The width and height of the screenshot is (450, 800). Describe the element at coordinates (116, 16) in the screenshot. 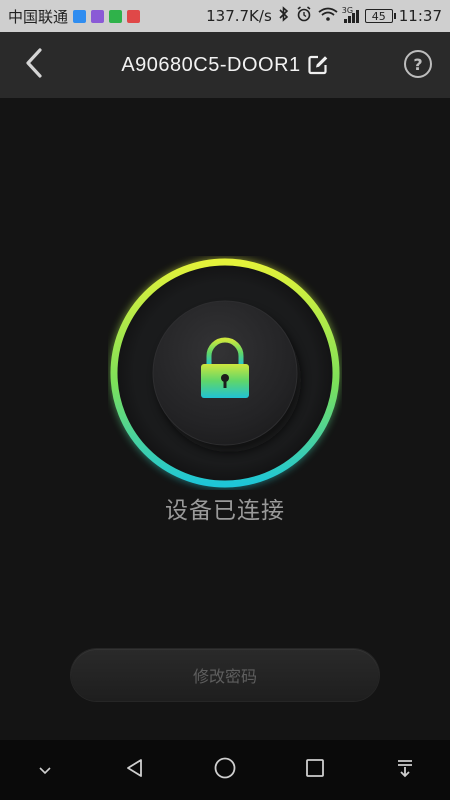

I see `wechat-icon` at that location.